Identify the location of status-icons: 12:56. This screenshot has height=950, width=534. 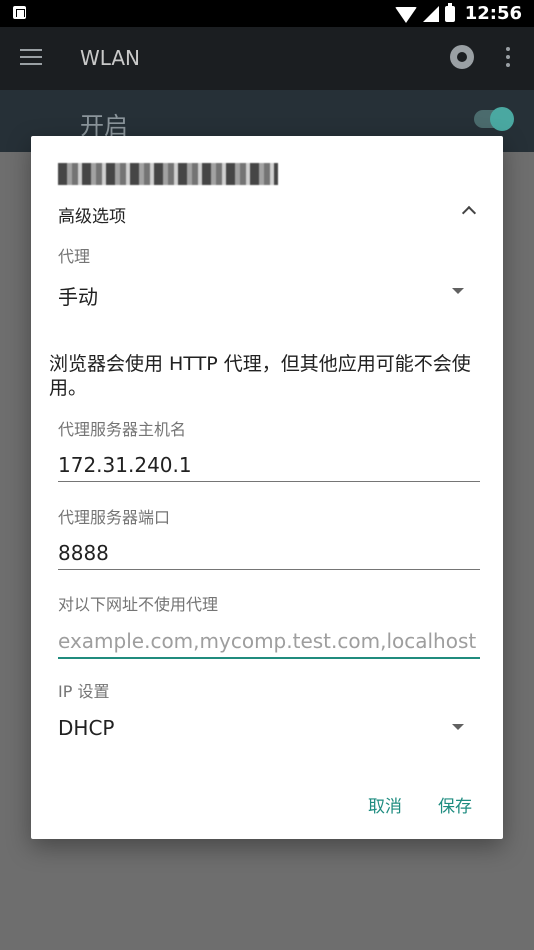
(458, 13).